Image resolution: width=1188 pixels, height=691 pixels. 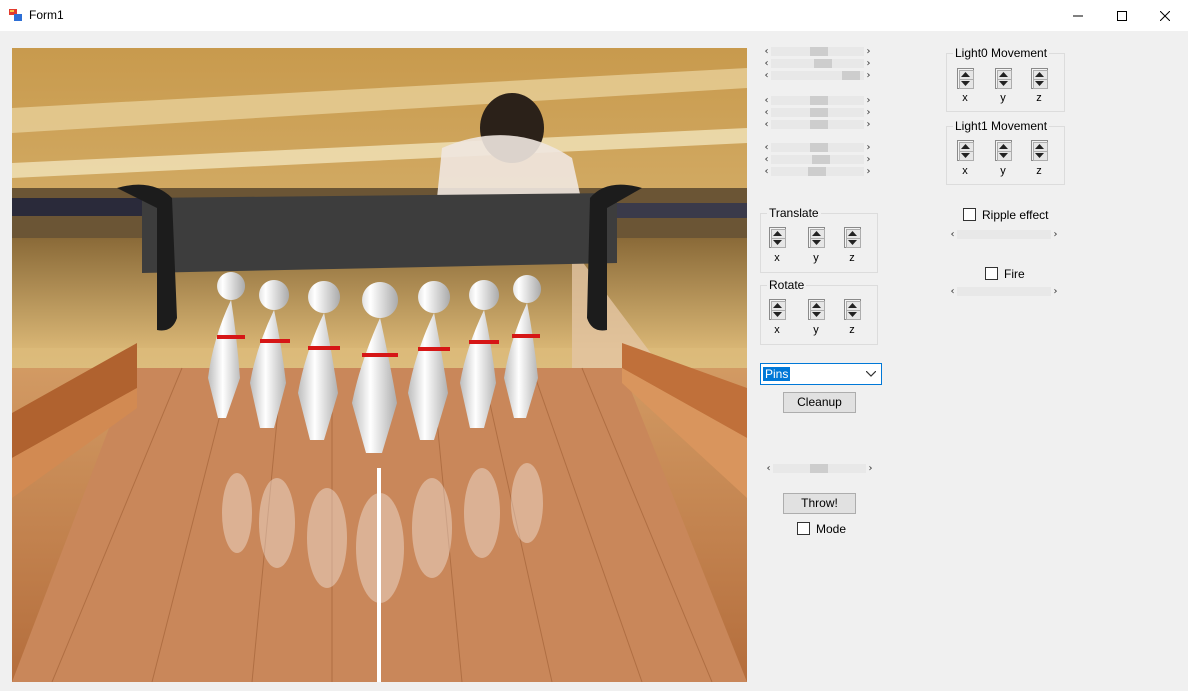 What do you see at coordinates (817, 112) in the screenshot?
I see `scrollbar-5: ‹ ›` at bounding box center [817, 112].